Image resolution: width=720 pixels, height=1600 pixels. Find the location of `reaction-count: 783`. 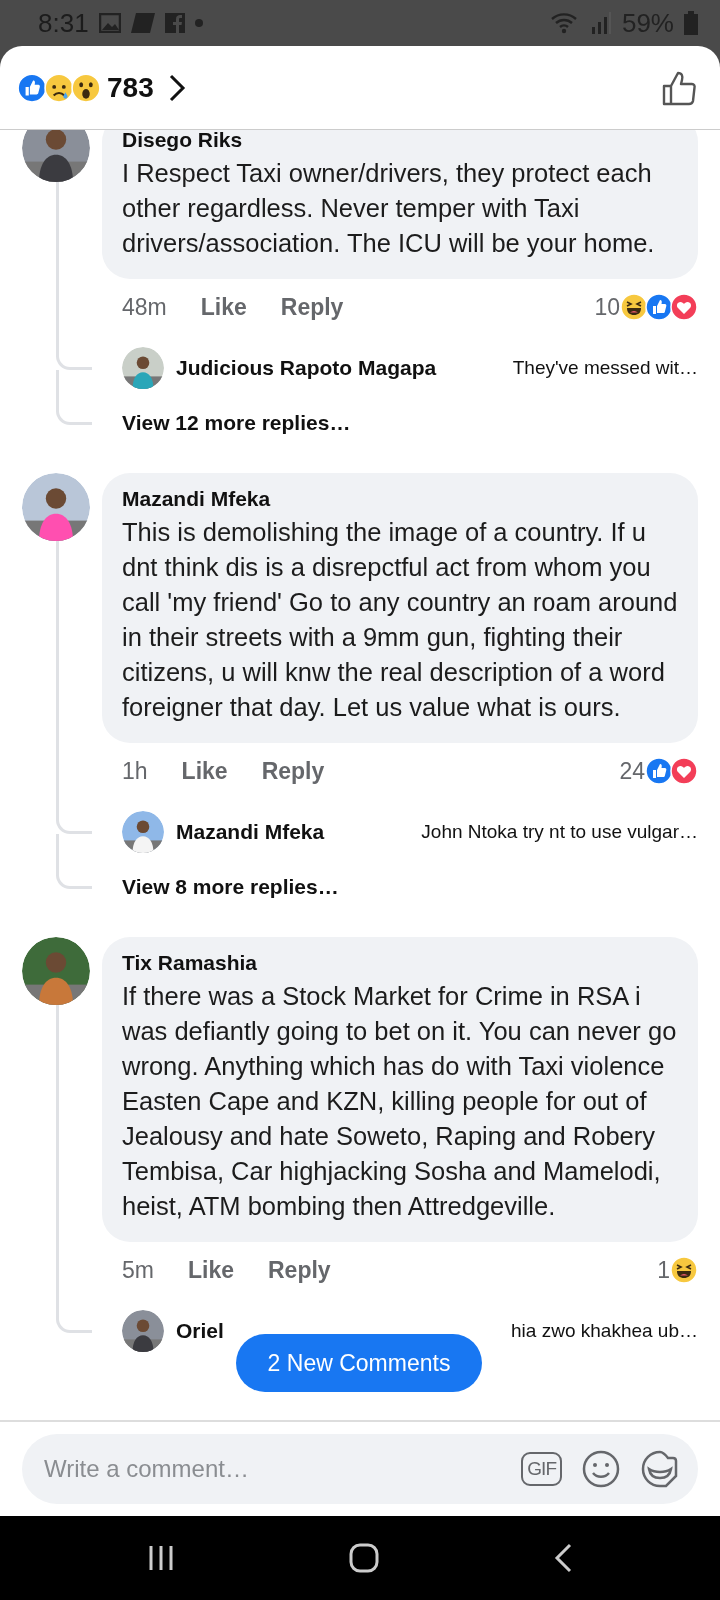

reaction-count: 783 is located at coordinates (130, 87).